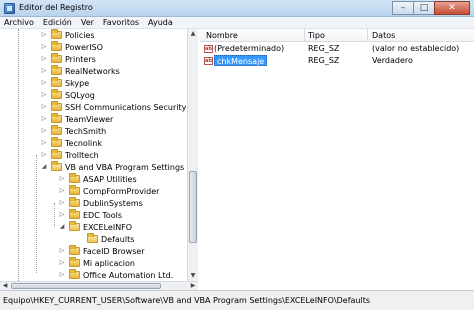  What do you see at coordinates (160, 22) in the screenshot?
I see `menu-ayuda: Ayuda` at bounding box center [160, 22].